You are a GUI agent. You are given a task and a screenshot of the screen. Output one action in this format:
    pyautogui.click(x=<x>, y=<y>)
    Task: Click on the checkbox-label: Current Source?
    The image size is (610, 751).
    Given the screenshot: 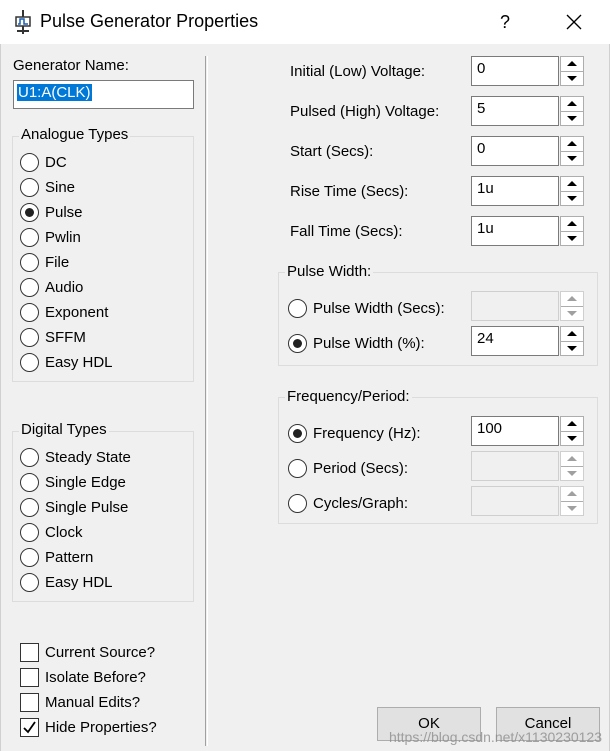 What is the action you would take?
    pyautogui.click(x=100, y=652)
    